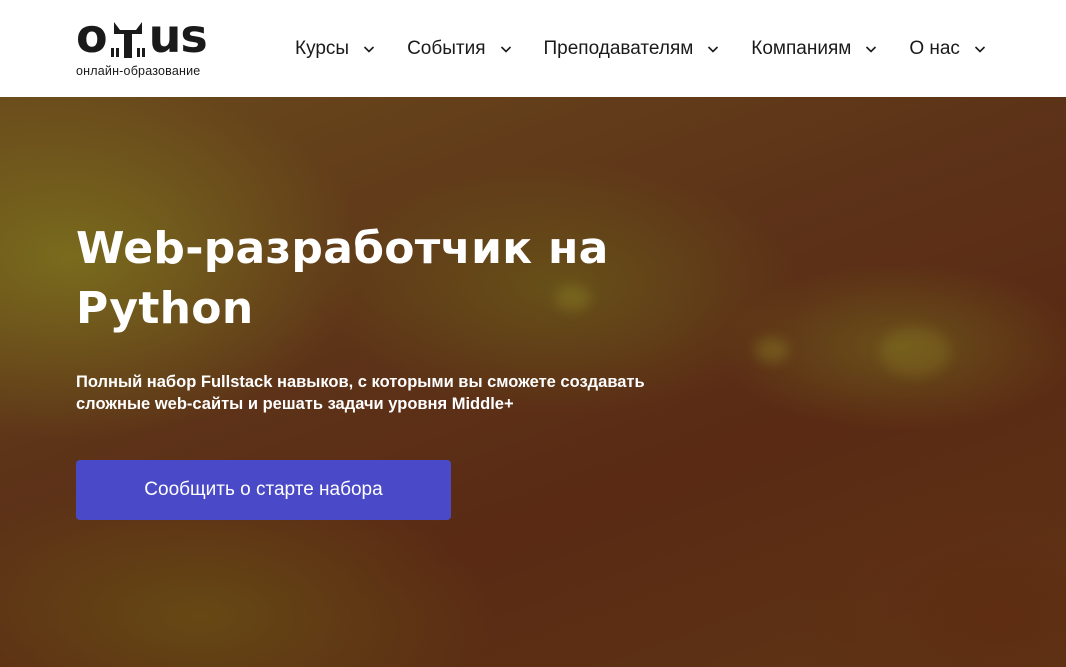  What do you see at coordinates (342, 278) in the screenshot?
I see `hero-title: Web-разработчик на Python` at bounding box center [342, 278].